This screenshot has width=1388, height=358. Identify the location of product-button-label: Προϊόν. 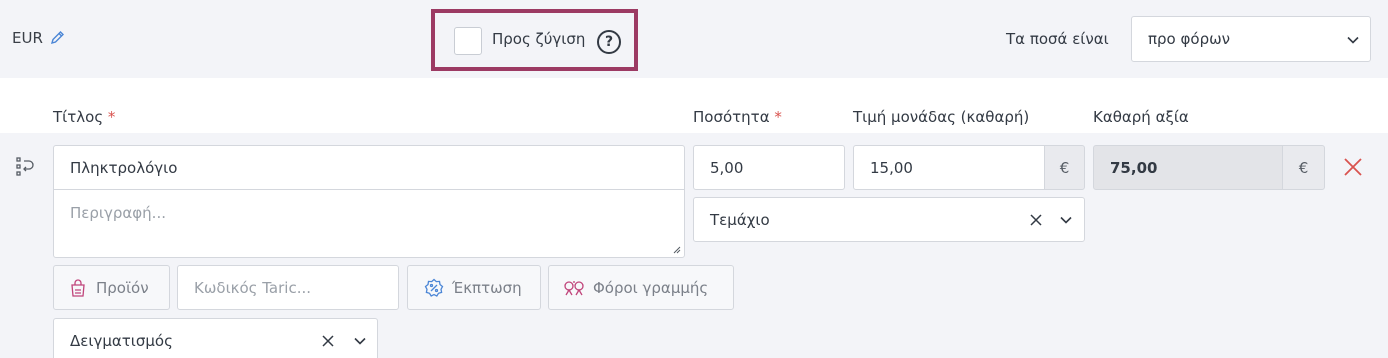
(122, 287).